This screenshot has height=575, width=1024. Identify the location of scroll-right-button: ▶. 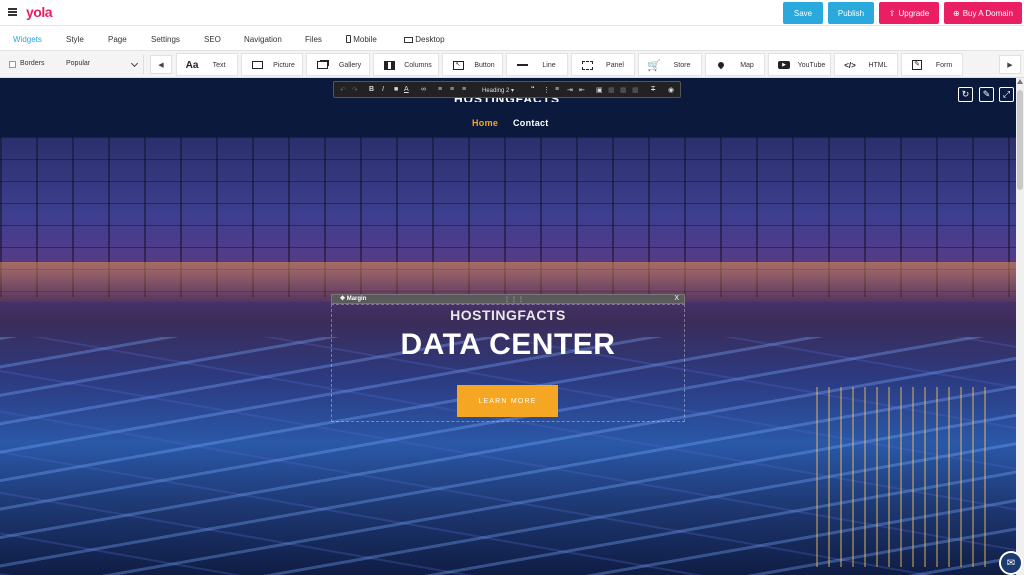
(1010, 64).